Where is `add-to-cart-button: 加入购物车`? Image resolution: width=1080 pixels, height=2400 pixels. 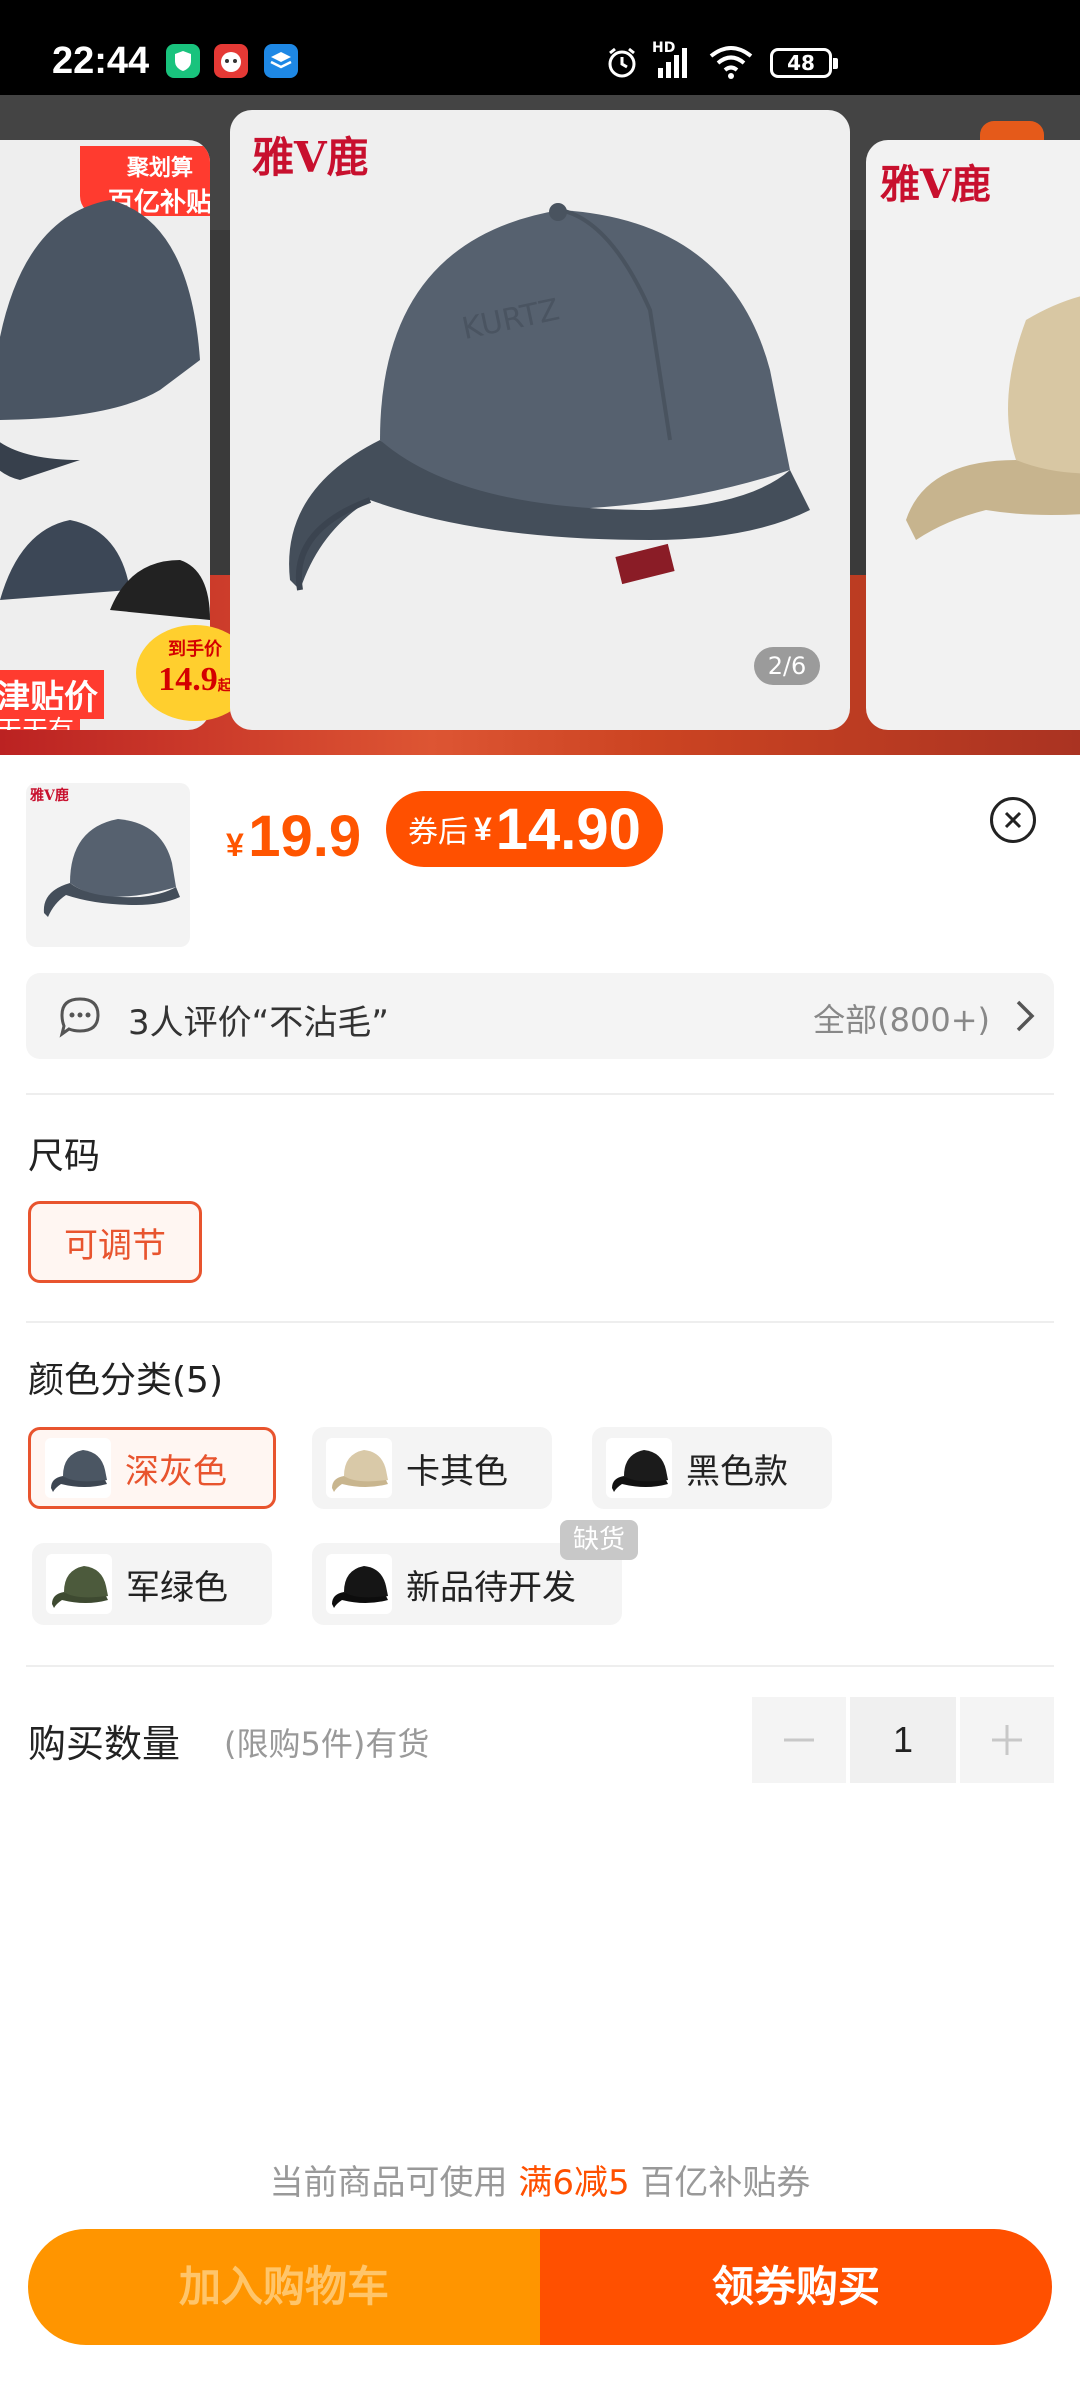
add-to-cart-button: 加入购物车 is located at coordinates (284, 2287).